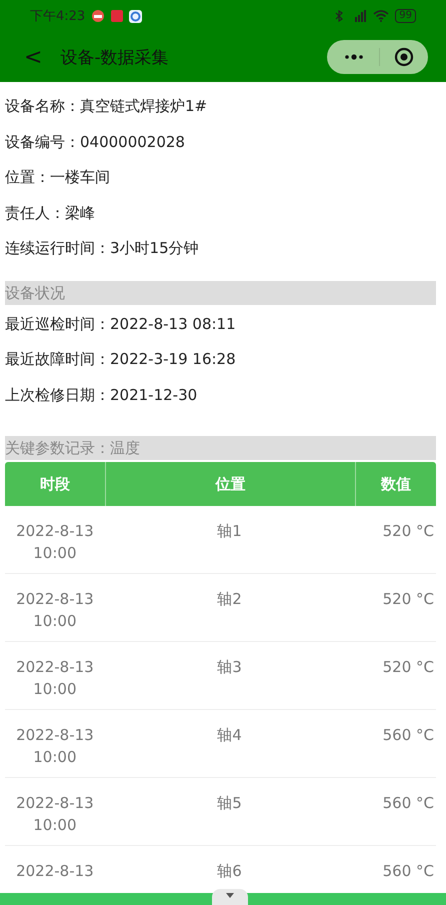 The image size is (446, 905). What do you see at coordinates (229, 735) in the screenshot?
I see `table-cell: 轴4` at bounding box center [229, 735].